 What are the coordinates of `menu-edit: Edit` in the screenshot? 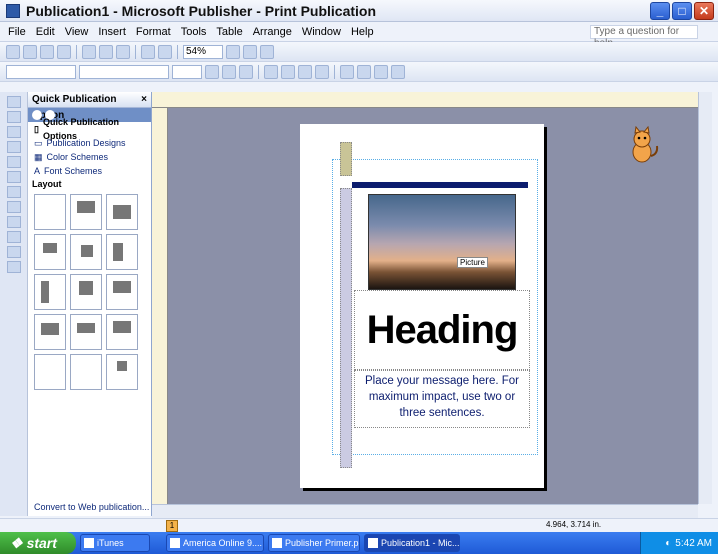 It's located at (45, 32).